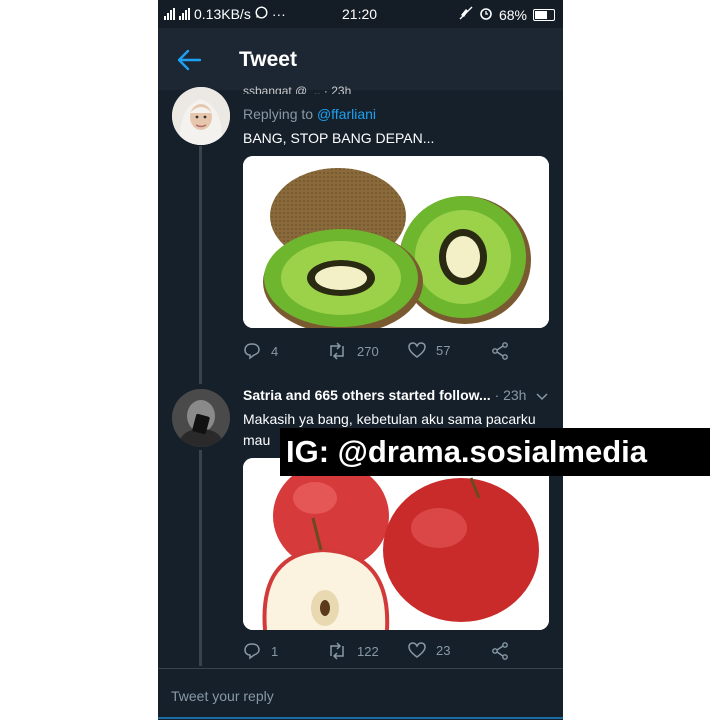  I want to click on replying-to-handle: @ffarliani, so click(346, 114).